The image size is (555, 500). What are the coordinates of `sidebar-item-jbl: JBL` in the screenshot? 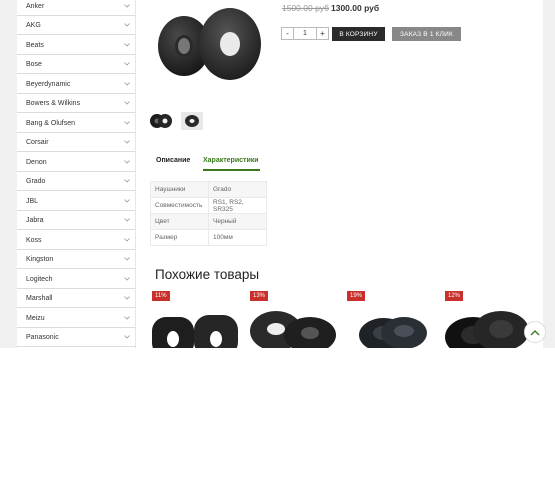 It's located at (76, 201).